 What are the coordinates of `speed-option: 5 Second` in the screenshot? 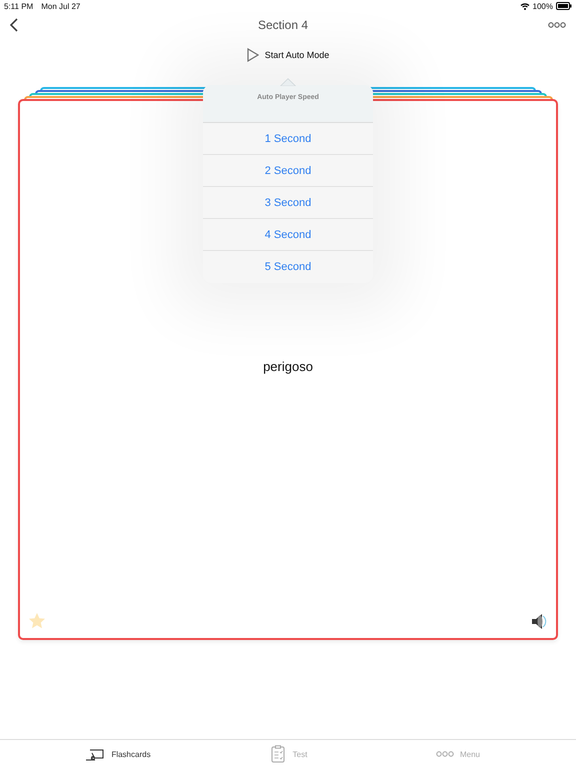 It's located at (288, 267).